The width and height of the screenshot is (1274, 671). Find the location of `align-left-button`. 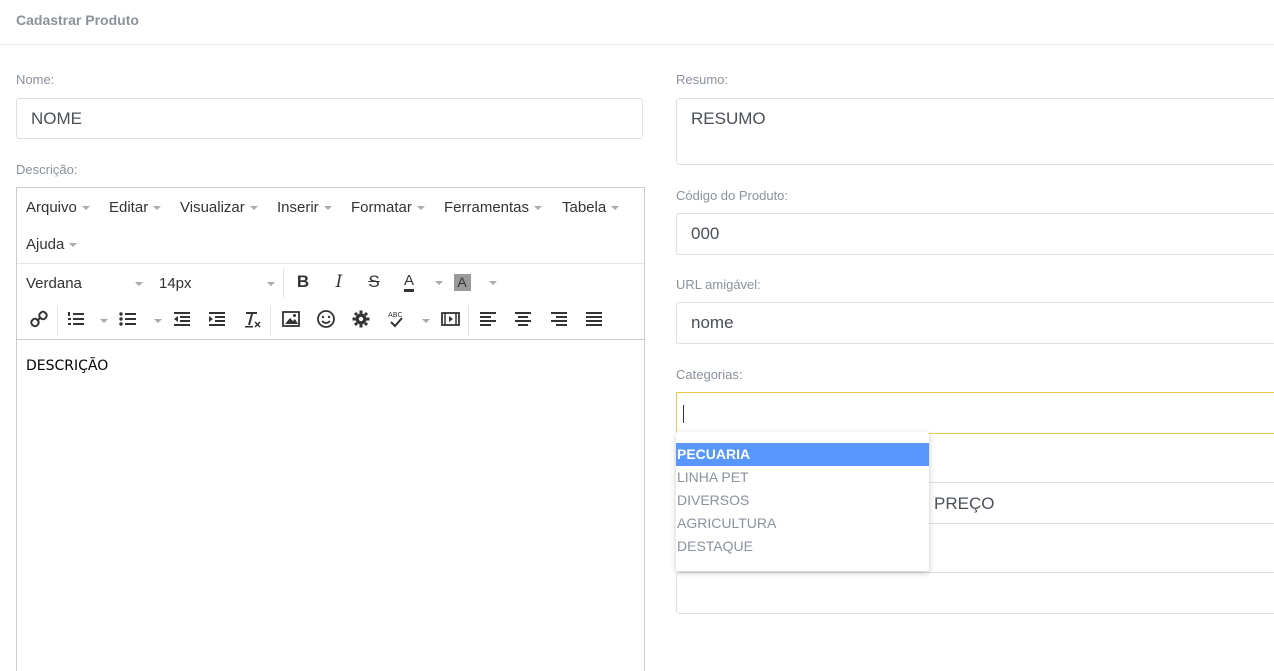

align-left-button is located at coordinates (488, 319).